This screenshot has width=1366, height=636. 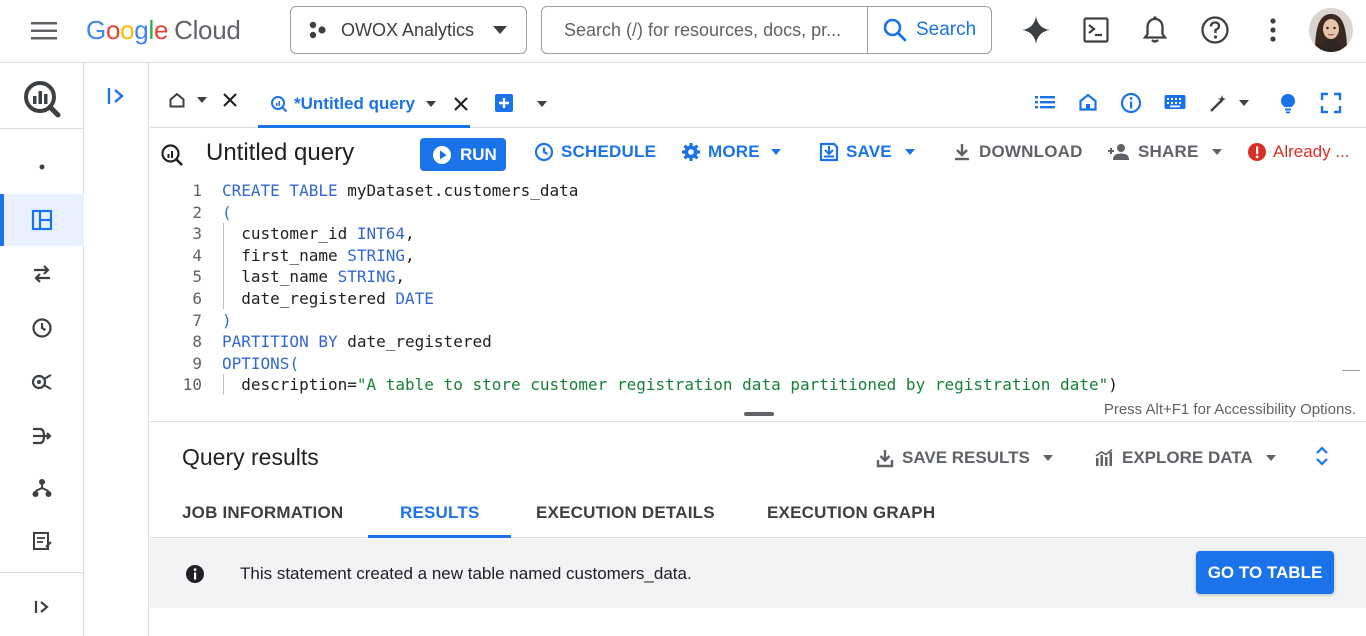 I want to click on magic-wand-icon, so click(x=1220, y=103).